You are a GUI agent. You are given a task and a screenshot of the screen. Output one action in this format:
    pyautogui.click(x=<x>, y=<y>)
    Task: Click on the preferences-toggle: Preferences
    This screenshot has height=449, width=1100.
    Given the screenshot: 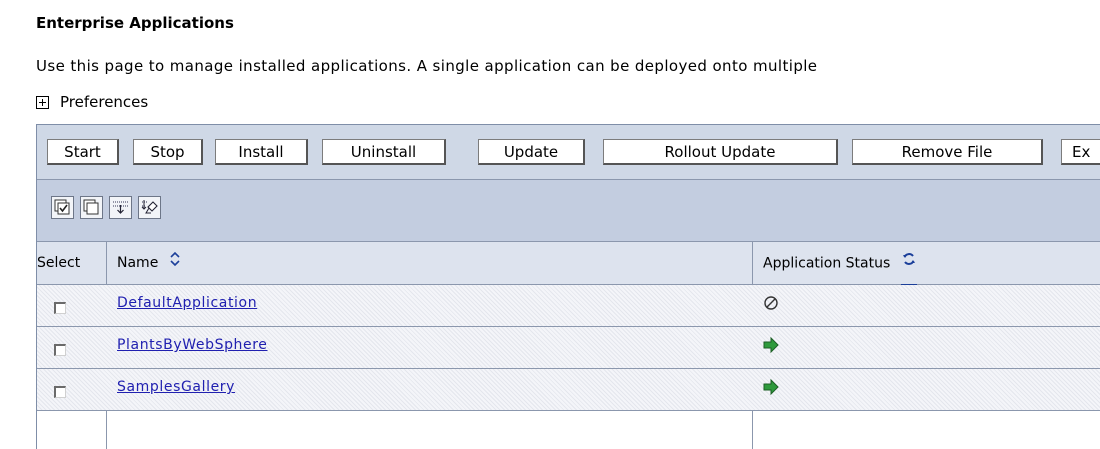 What is the action you would take?
    pyautogui.click(x=92, y=102)
    